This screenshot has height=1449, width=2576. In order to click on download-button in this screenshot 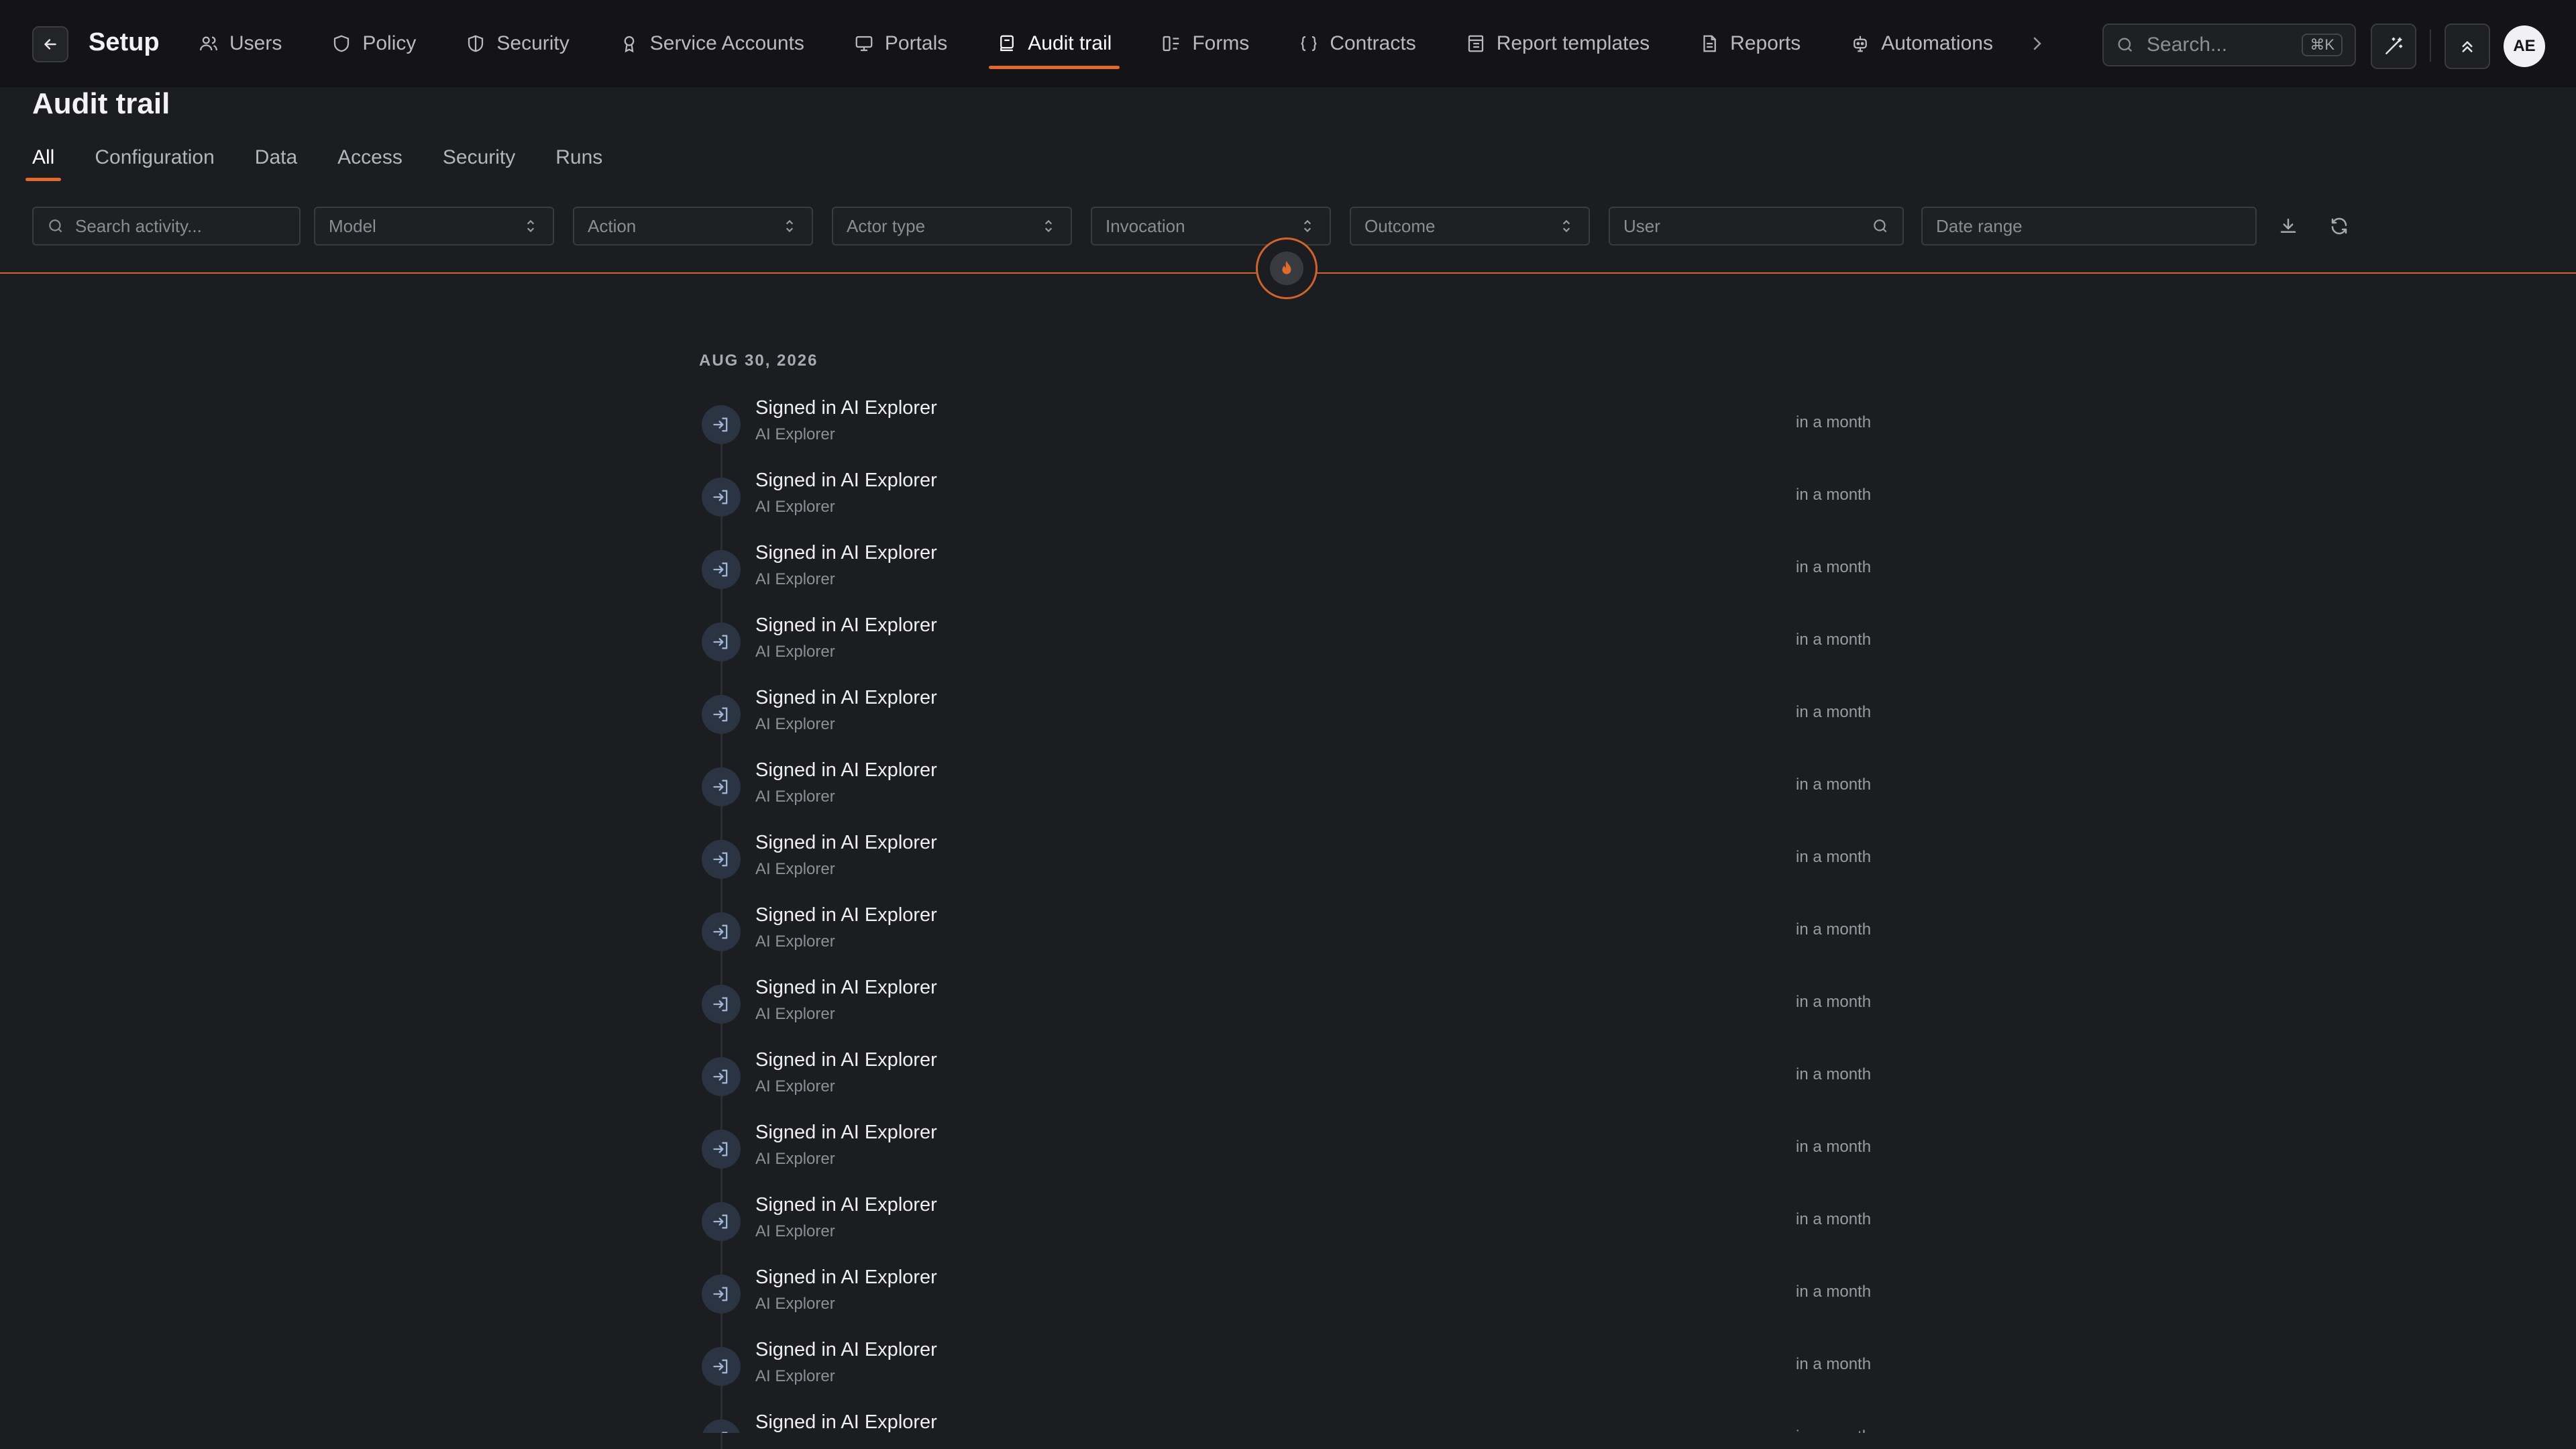, I will do `click(2288, 226)`.